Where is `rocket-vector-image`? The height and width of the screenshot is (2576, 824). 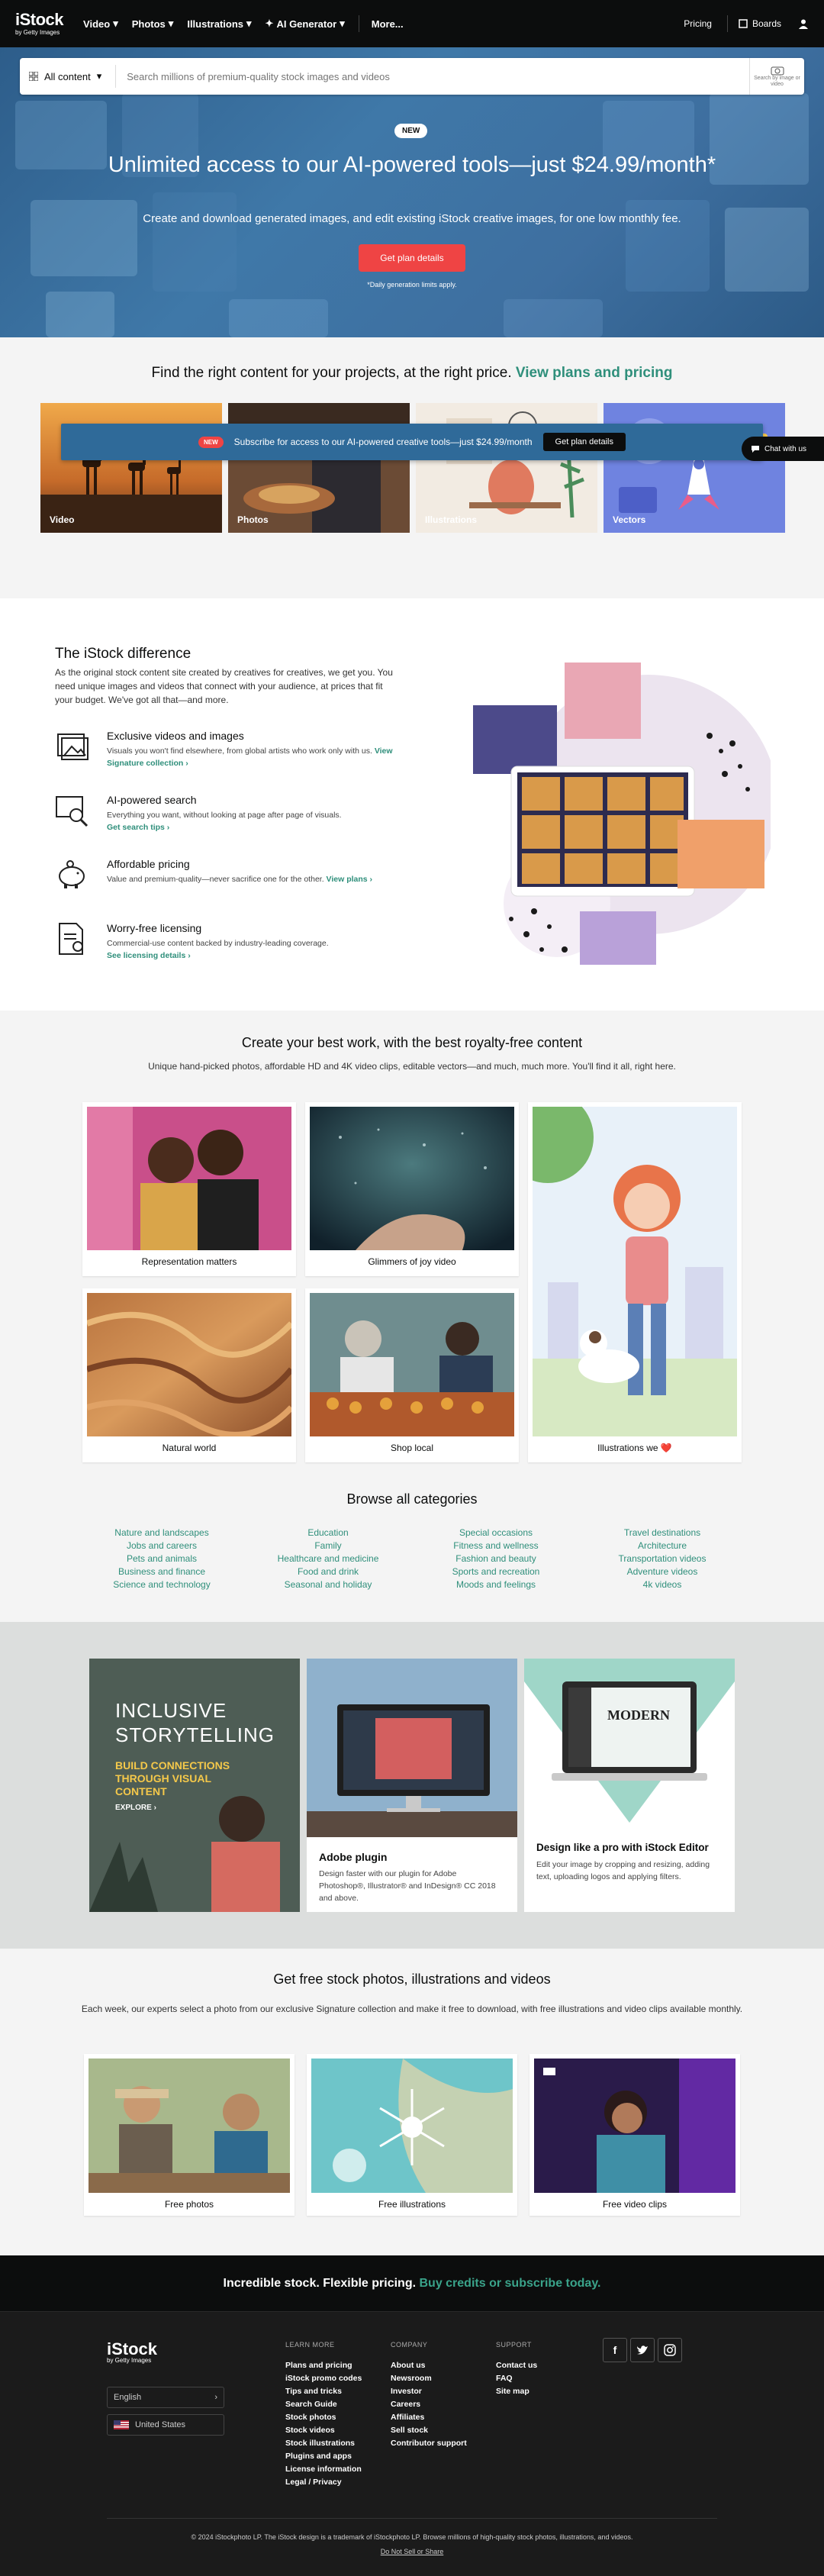 rocket-vector-image is located at coordinates (695, 468).